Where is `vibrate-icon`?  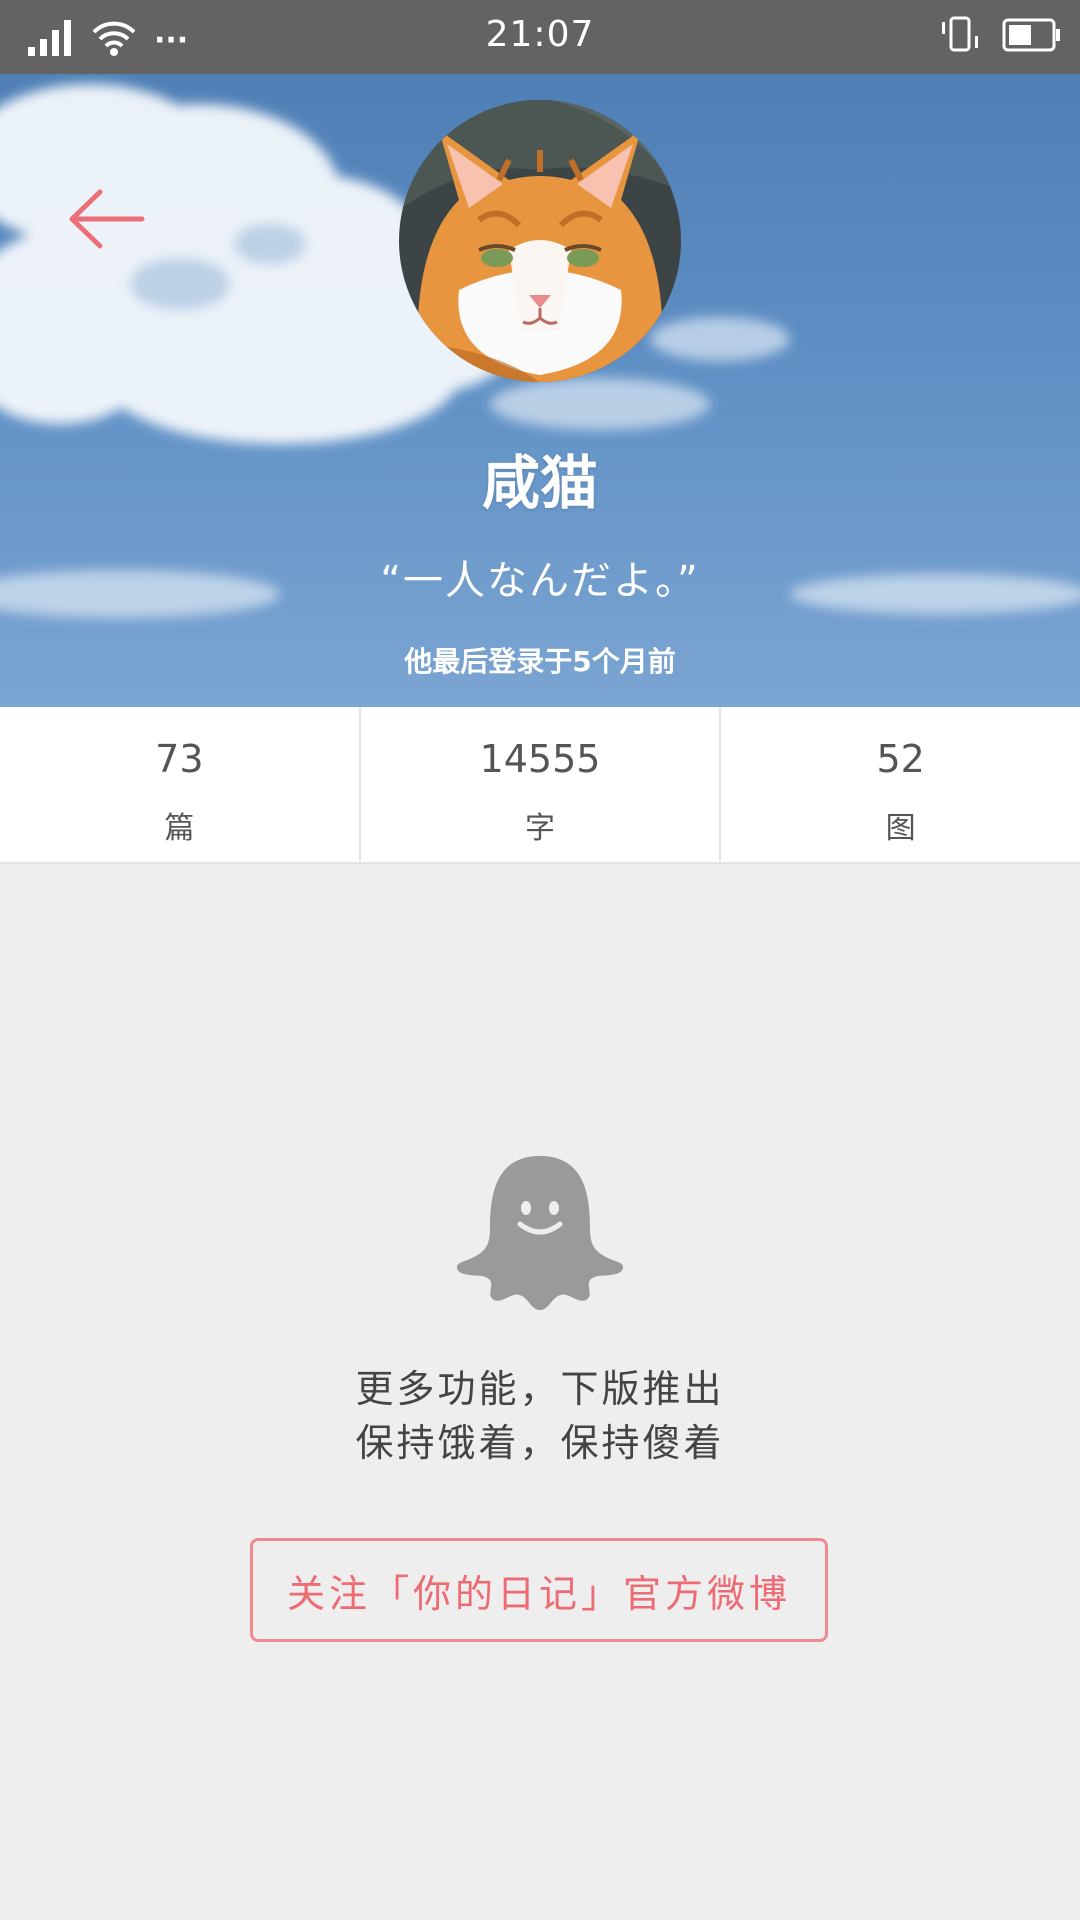
vibrate-icon is located at coordinates (960, 34).